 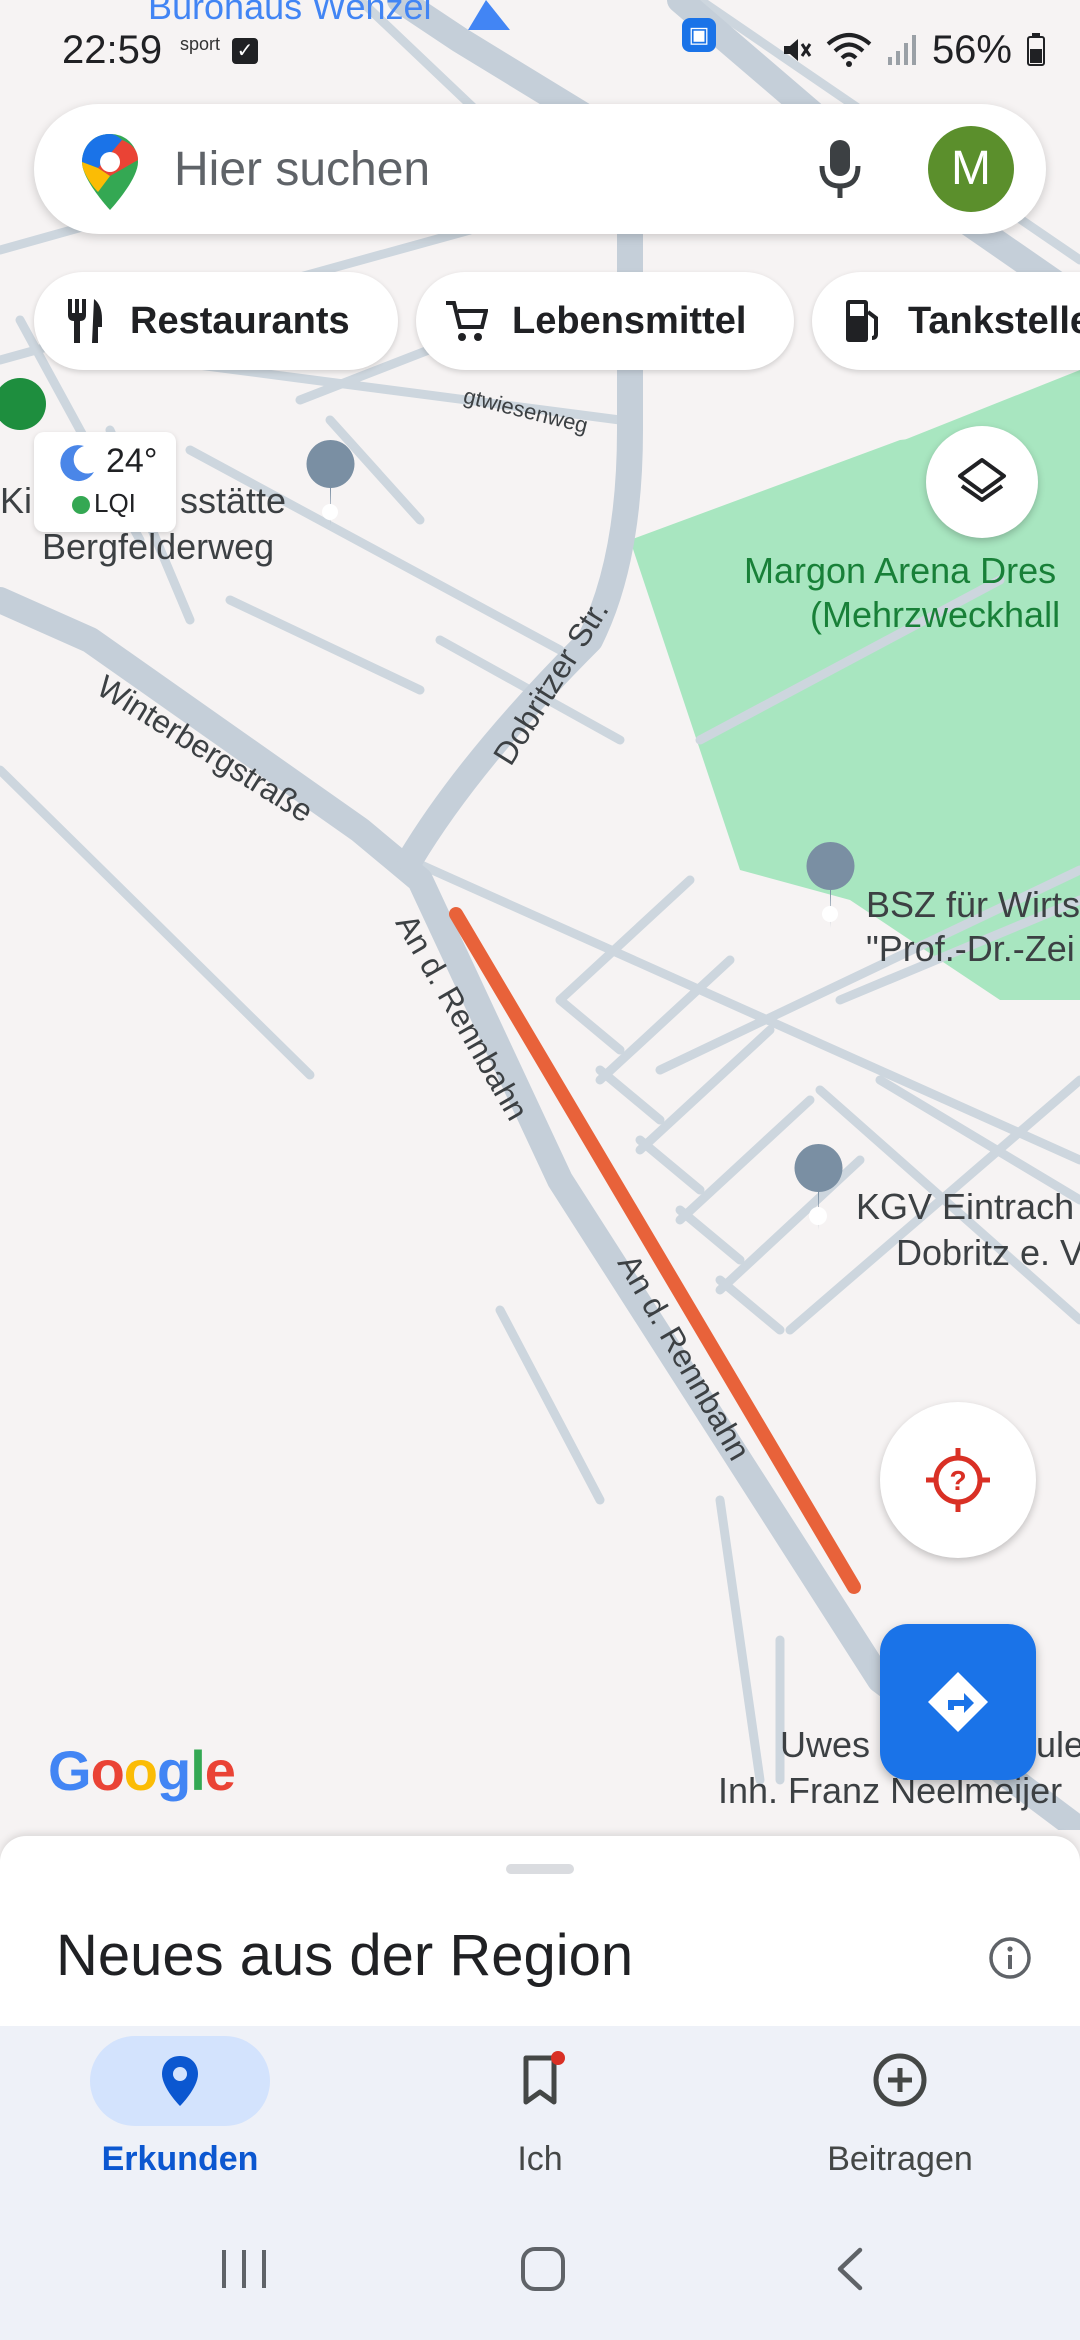 I want to click on nav-label: Ich, so click(x=540, y=2159).